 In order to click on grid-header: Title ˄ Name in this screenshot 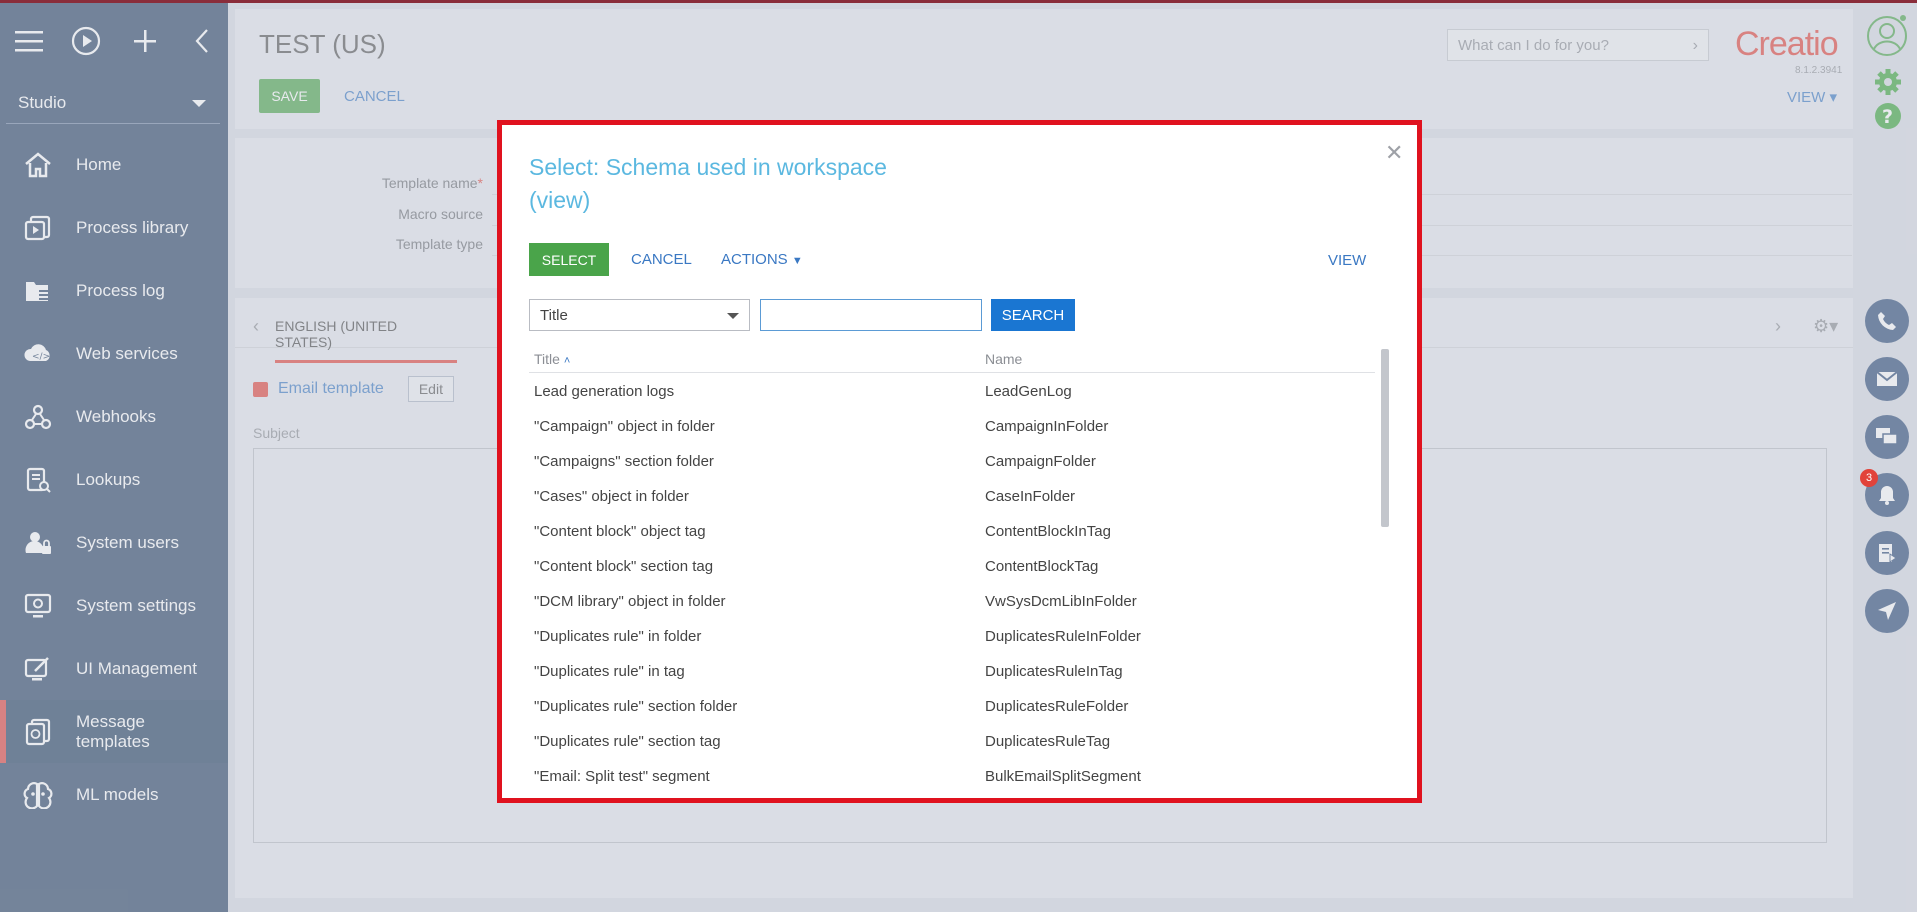, I will do `click(952, 358)`.